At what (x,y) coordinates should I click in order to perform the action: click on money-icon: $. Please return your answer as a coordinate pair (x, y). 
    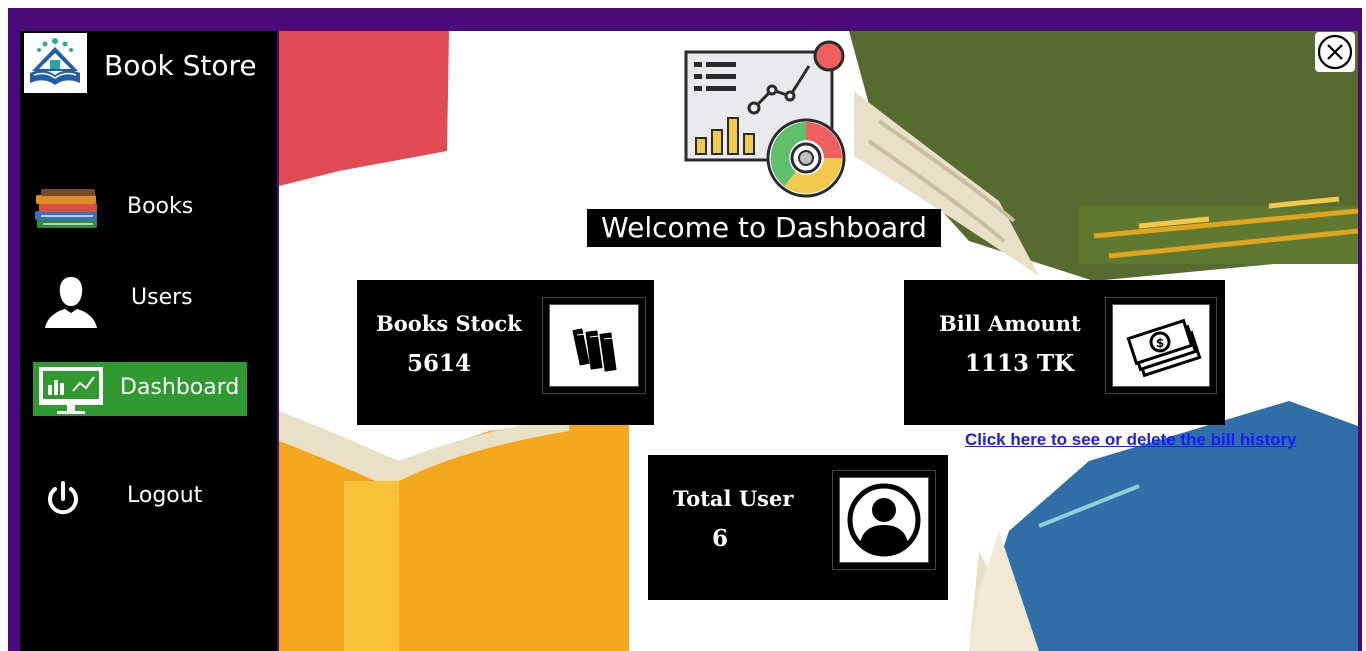
    Looking at the image, I should click on (1164, 348).